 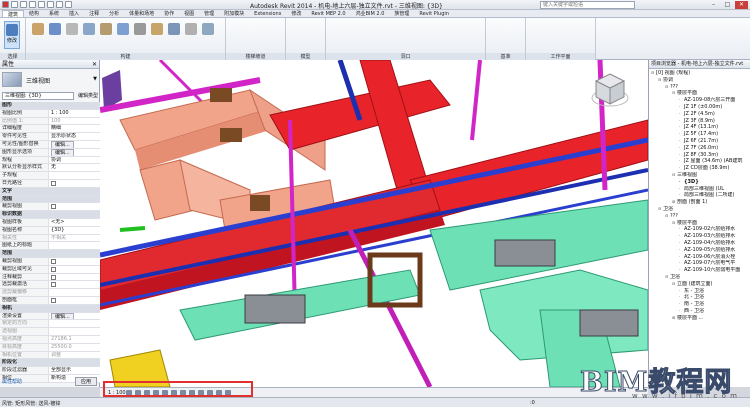 I want to click on edit-type-button: 编辑类型, so click(x=88, y=95).